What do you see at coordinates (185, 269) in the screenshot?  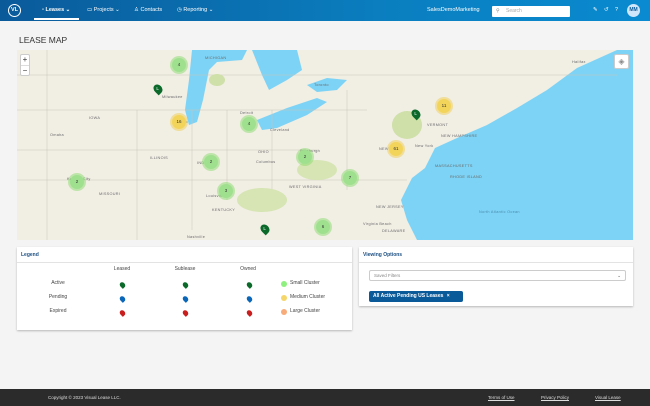 I see `legend-col-sublease: Sublease` at bounding box center [185, 269].